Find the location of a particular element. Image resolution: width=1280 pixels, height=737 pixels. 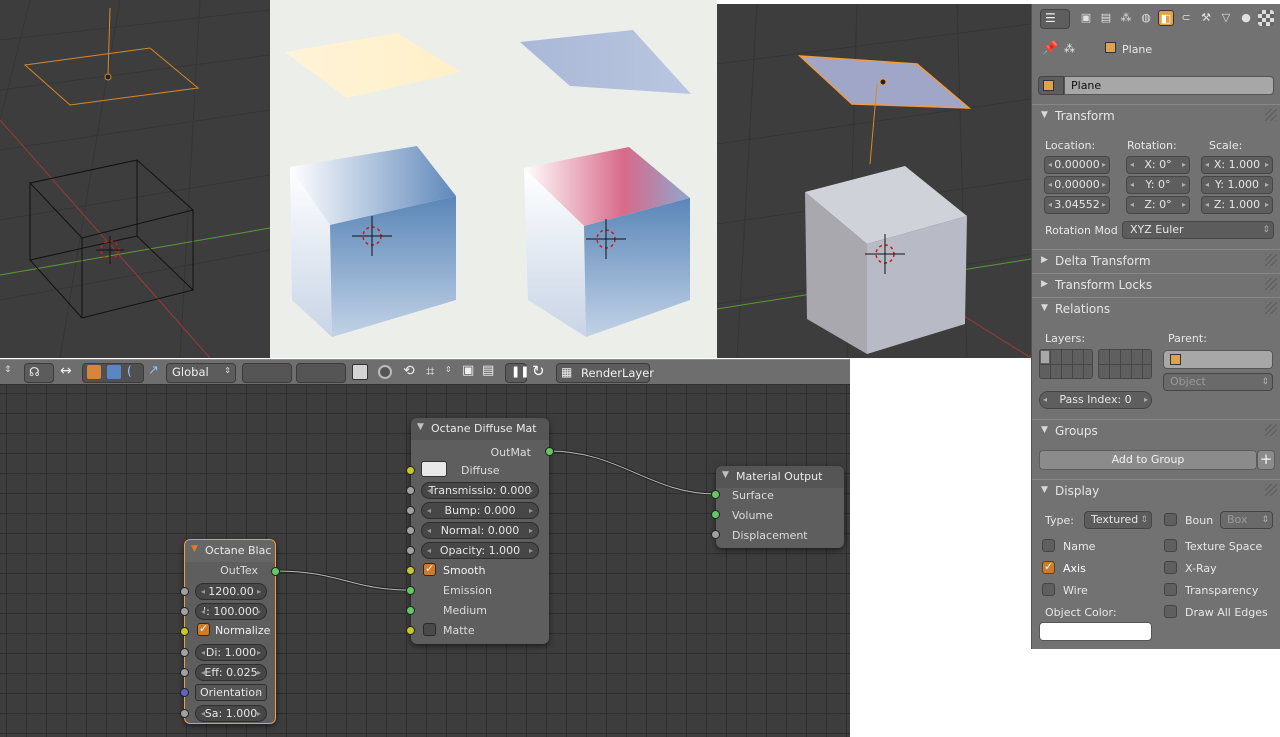

distribution-field: ◂ Di: 1.000 ▸ is located at coordinates (231, 652).